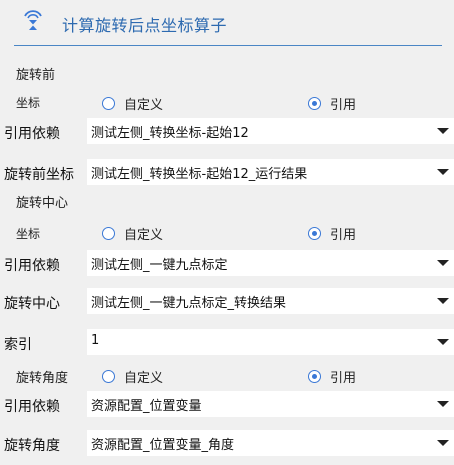 The height and width of the screenshot is (465, 454). I want to click on before-ref-dep-label: 引用依赖, so click(32, 134).